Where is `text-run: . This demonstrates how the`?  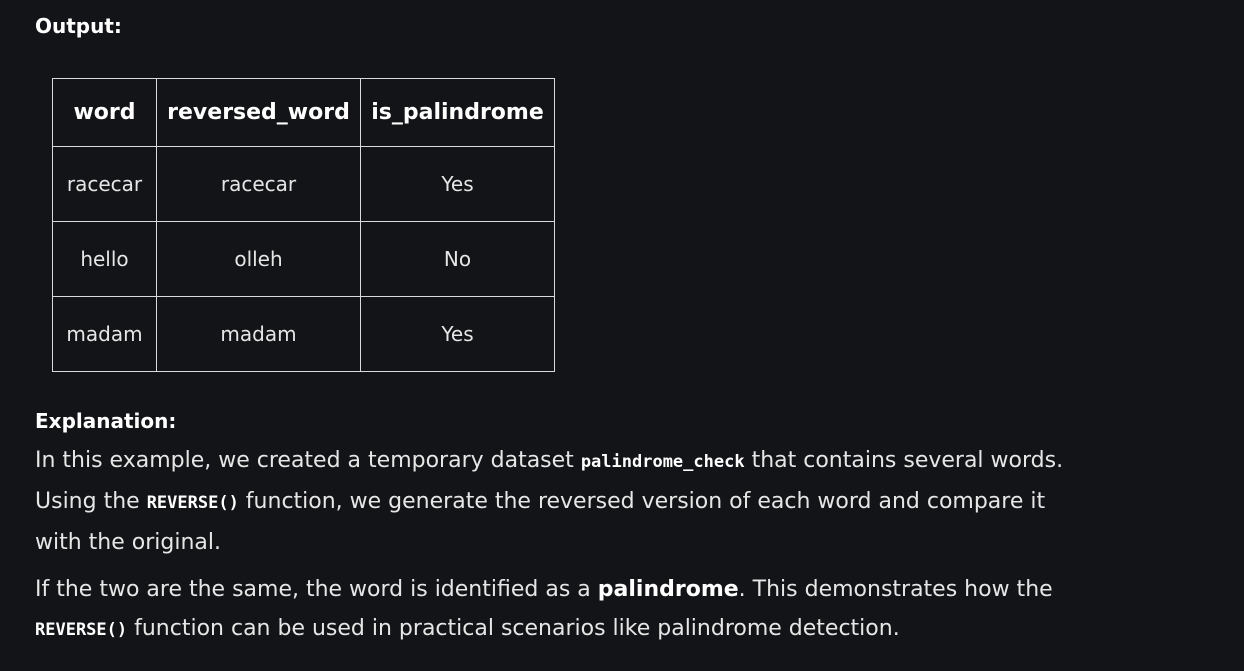 text-run: . This demonstrates how the is located at coordinates (895, 589).